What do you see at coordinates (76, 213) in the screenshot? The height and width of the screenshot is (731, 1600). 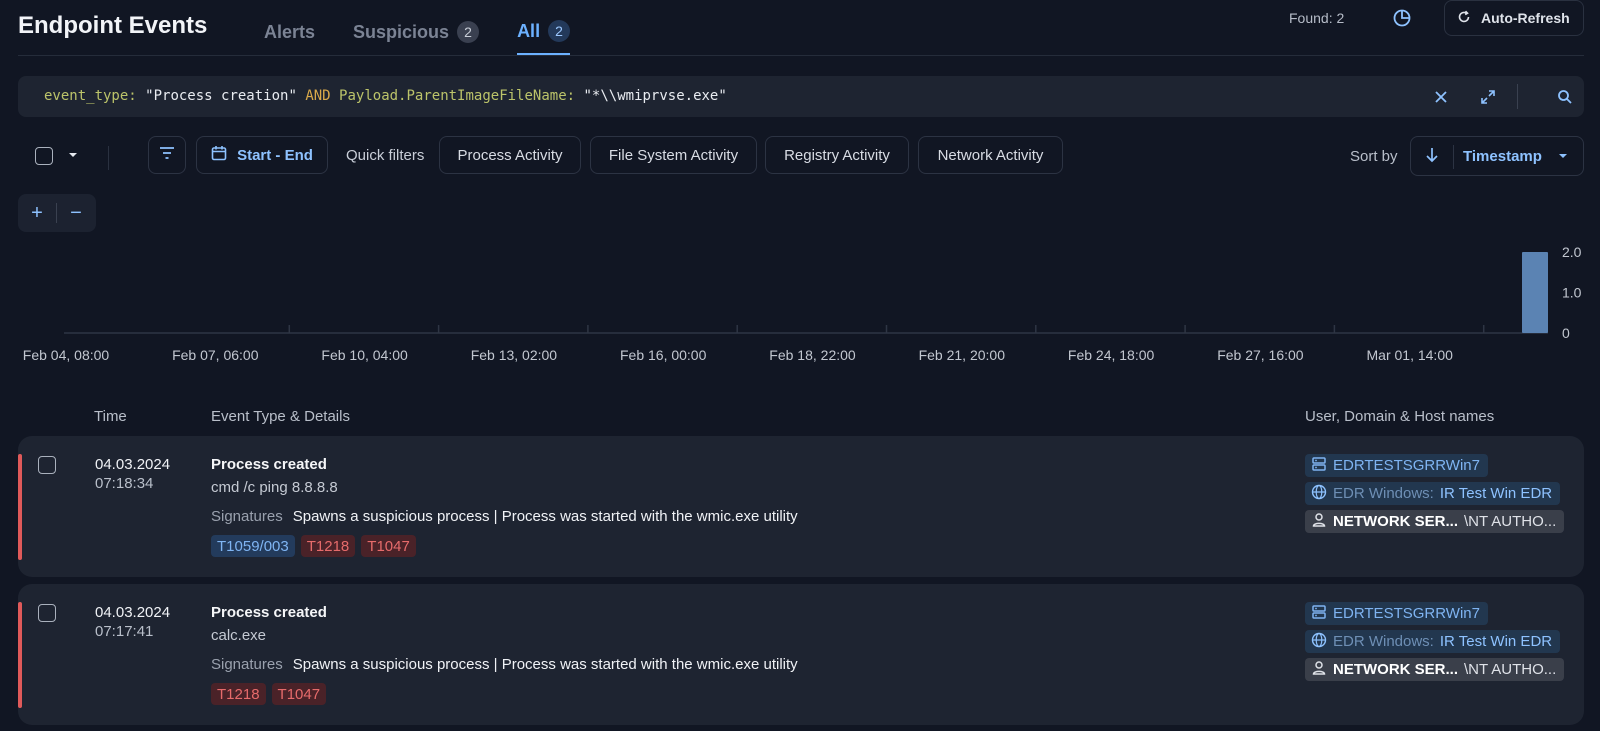 I see `zoom-out-button: −` at bounding box center [76, 213].